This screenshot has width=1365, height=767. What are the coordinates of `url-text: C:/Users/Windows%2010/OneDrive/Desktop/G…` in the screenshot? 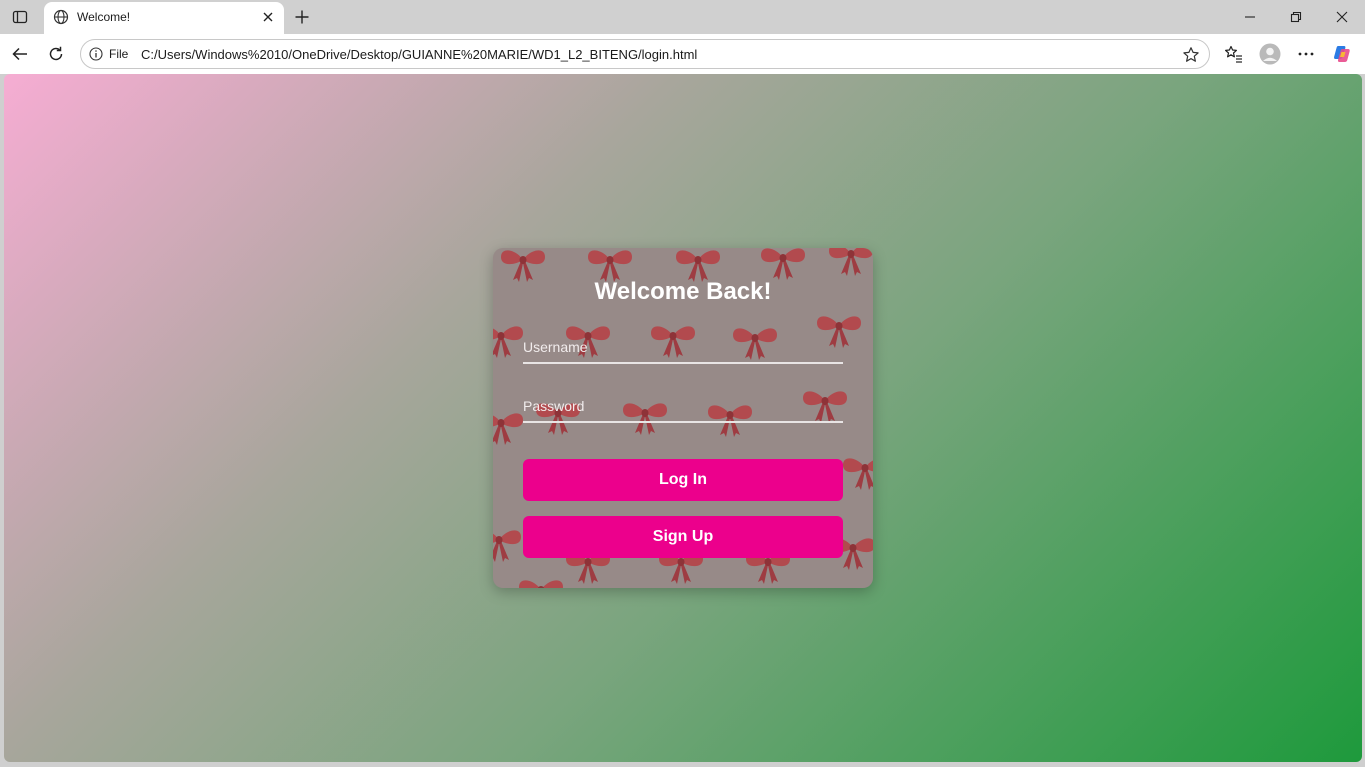 It's located at (419, 54).